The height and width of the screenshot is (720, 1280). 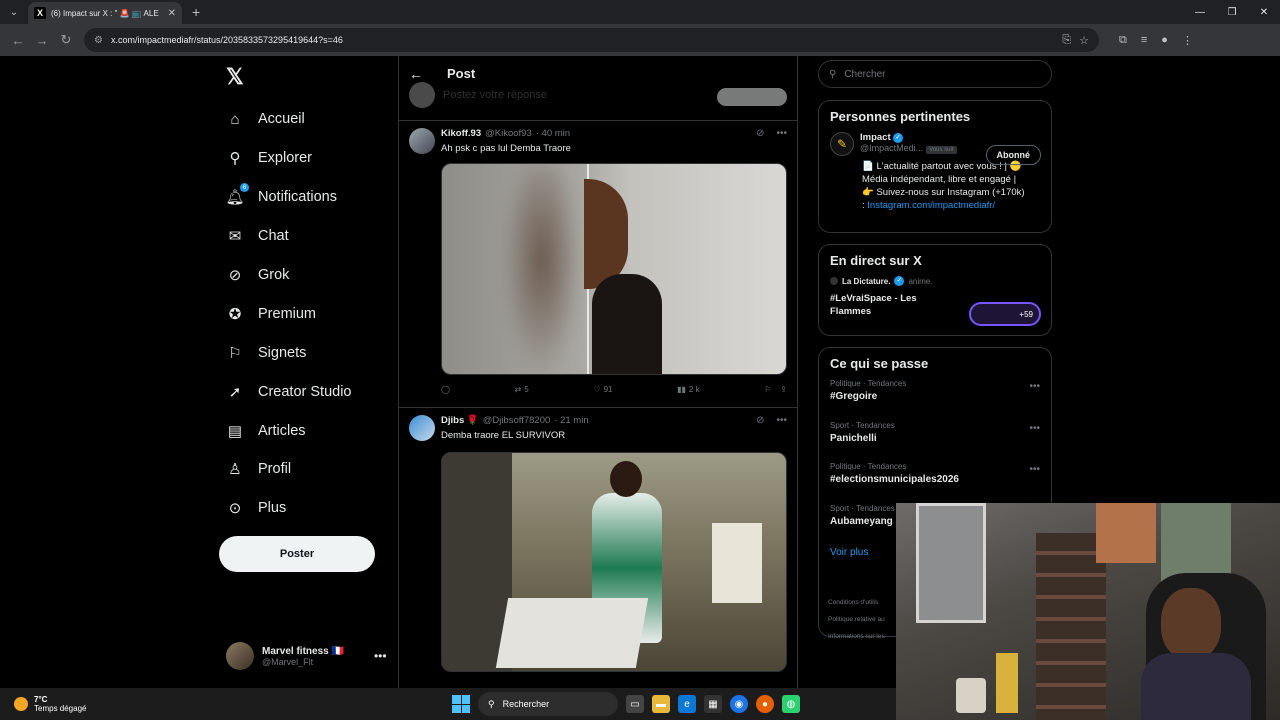 What do you see at coordinates (289, 236) in the screenshot?
I see `nav-item-chat: ✉ Chat` at bounding box center [289, 236].